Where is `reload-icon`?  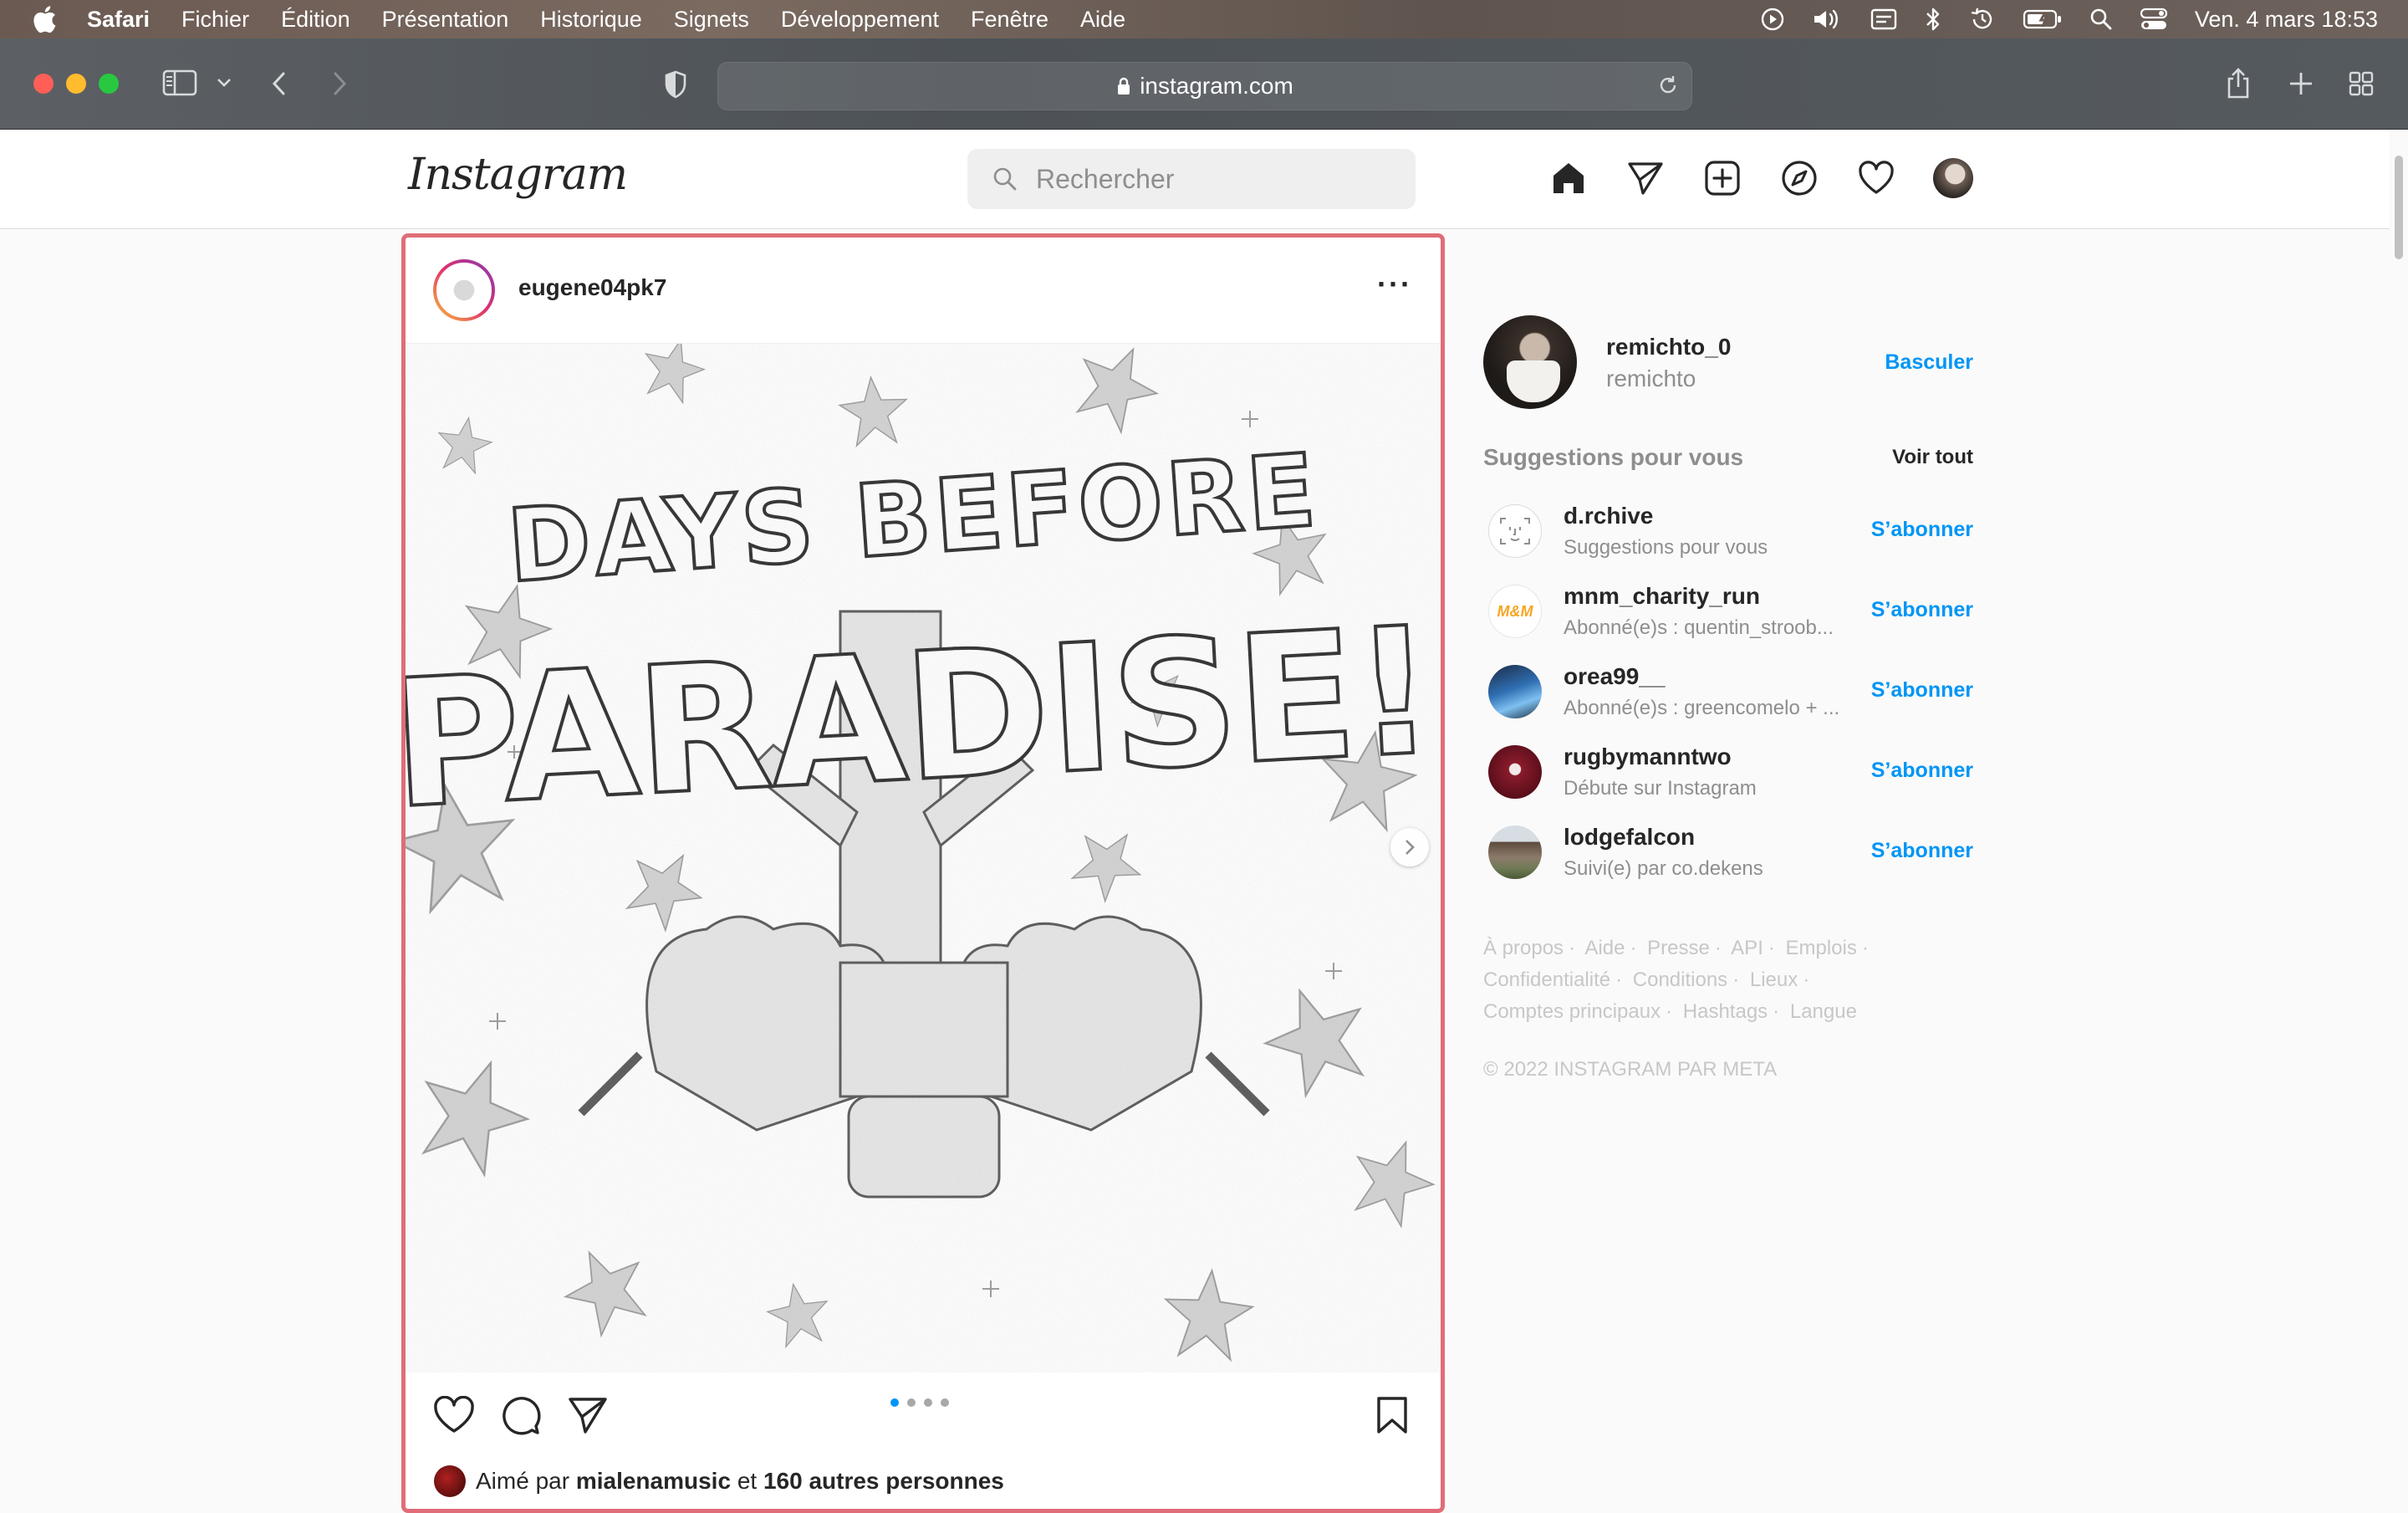 reload-icon is located at coordinates (1668, 85).